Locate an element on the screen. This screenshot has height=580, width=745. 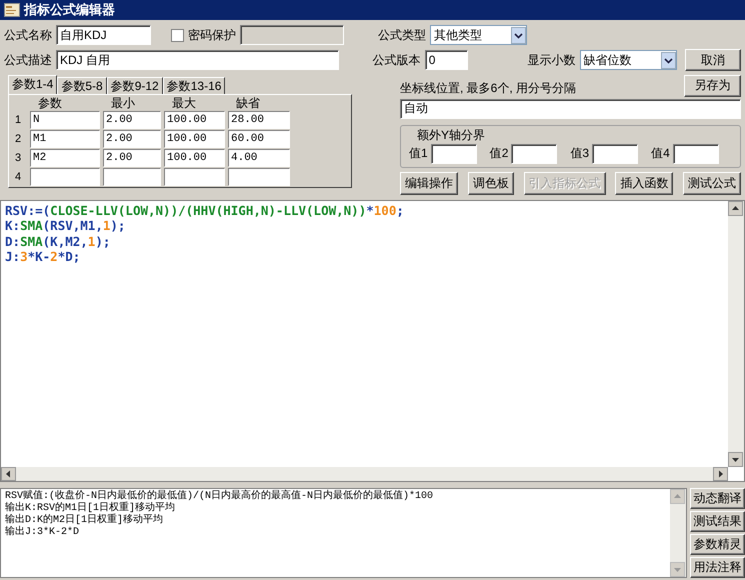
window-icon is located at coordinates (12, 9).